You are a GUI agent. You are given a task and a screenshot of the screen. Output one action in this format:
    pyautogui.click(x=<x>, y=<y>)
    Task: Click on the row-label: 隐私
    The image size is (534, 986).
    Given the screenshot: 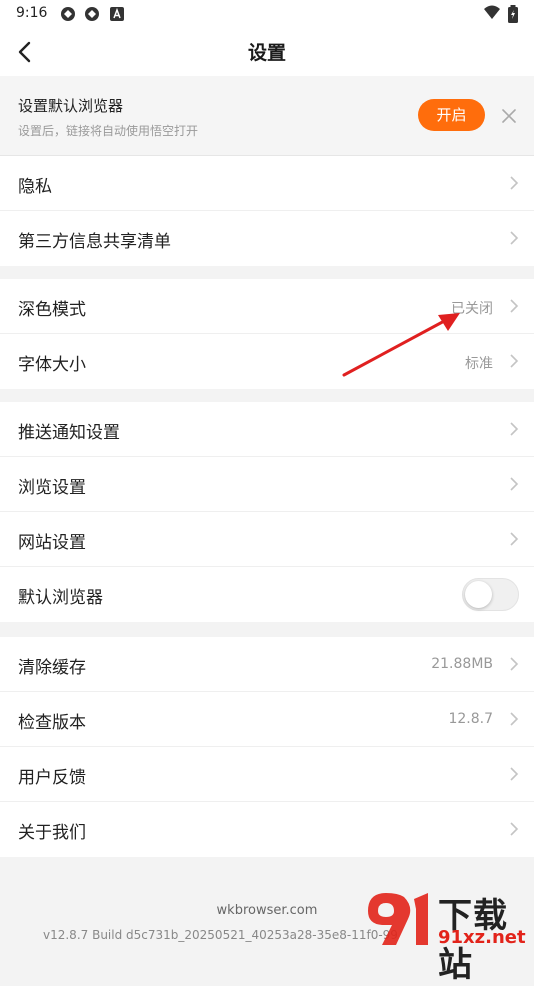 What is the action you would take?
    pyautogui.click(x=35, y=187)
    